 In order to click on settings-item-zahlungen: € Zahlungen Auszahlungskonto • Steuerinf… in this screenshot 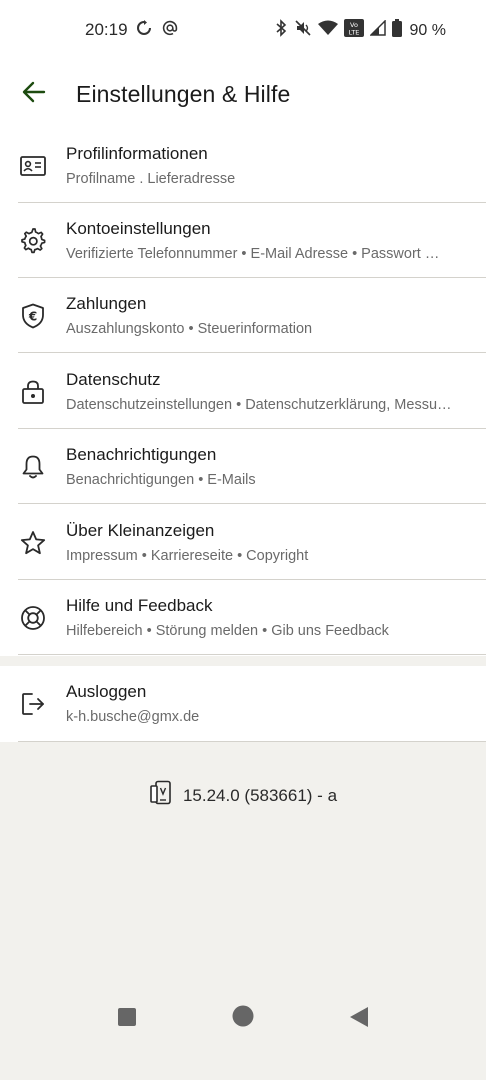, I will do `click(243, 315)`.